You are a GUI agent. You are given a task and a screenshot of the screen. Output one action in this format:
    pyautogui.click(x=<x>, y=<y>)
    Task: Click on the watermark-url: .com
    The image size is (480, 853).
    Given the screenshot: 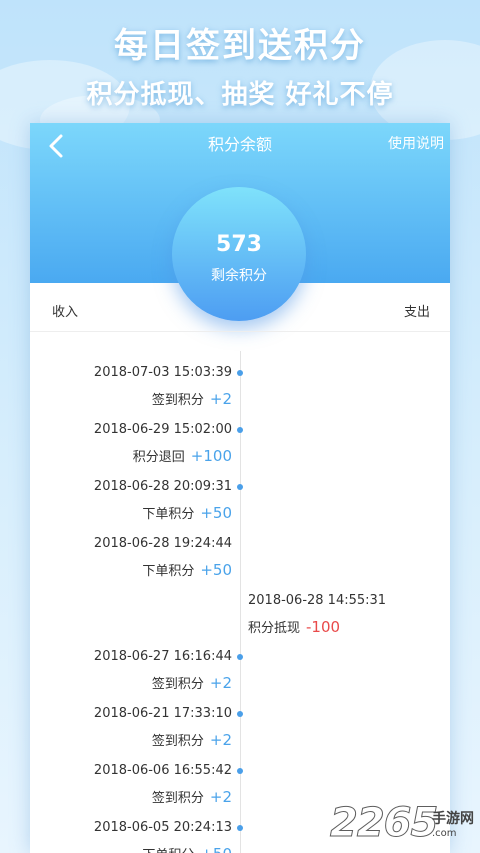 What is the action you would take?
    pyautogui.click(x=444, y=833)
    